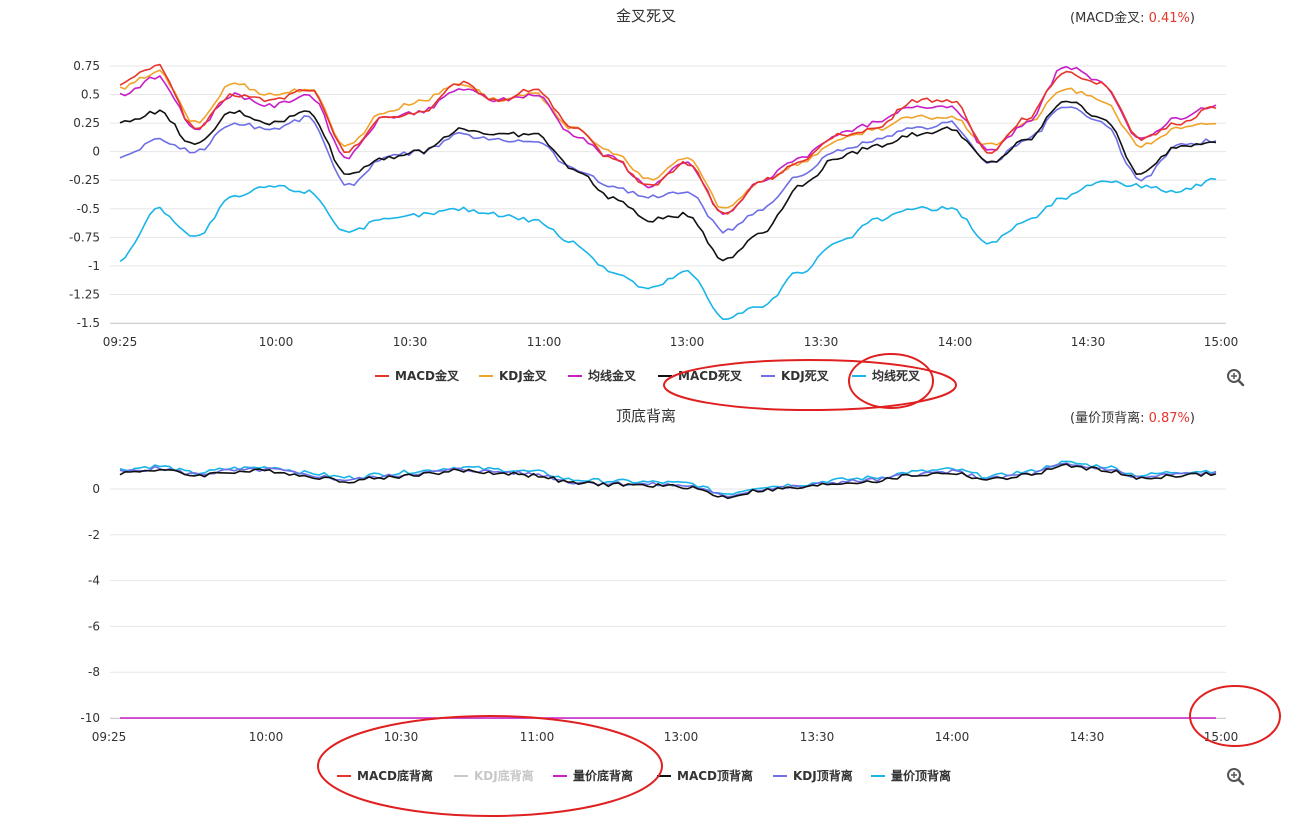  Describe the element at coordinates (94, 535) in the screenshot. I see `y-tick-label: -2` at that location.